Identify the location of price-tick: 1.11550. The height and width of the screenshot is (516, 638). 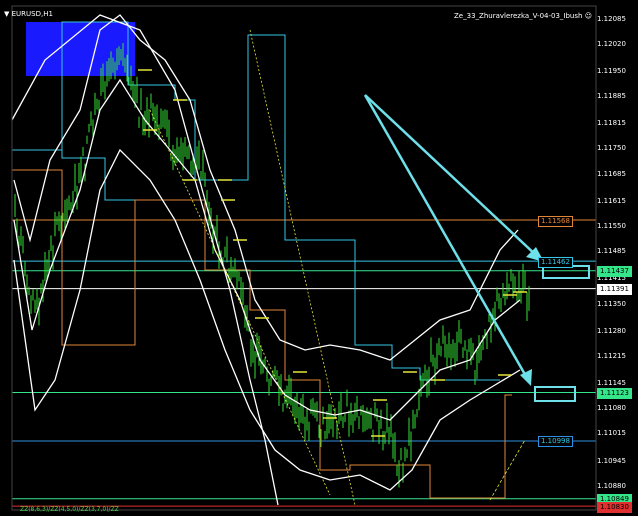
(611, 225).